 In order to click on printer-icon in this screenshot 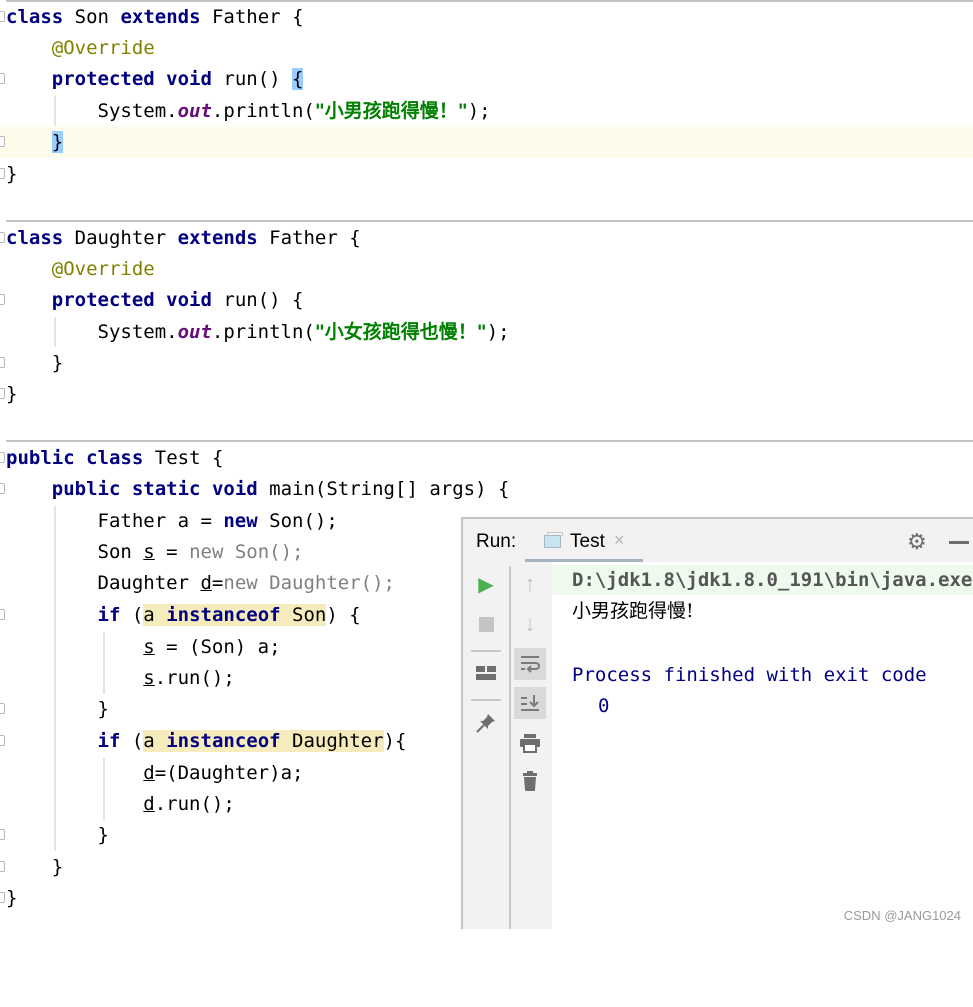, I will do `click(530, 743)`.